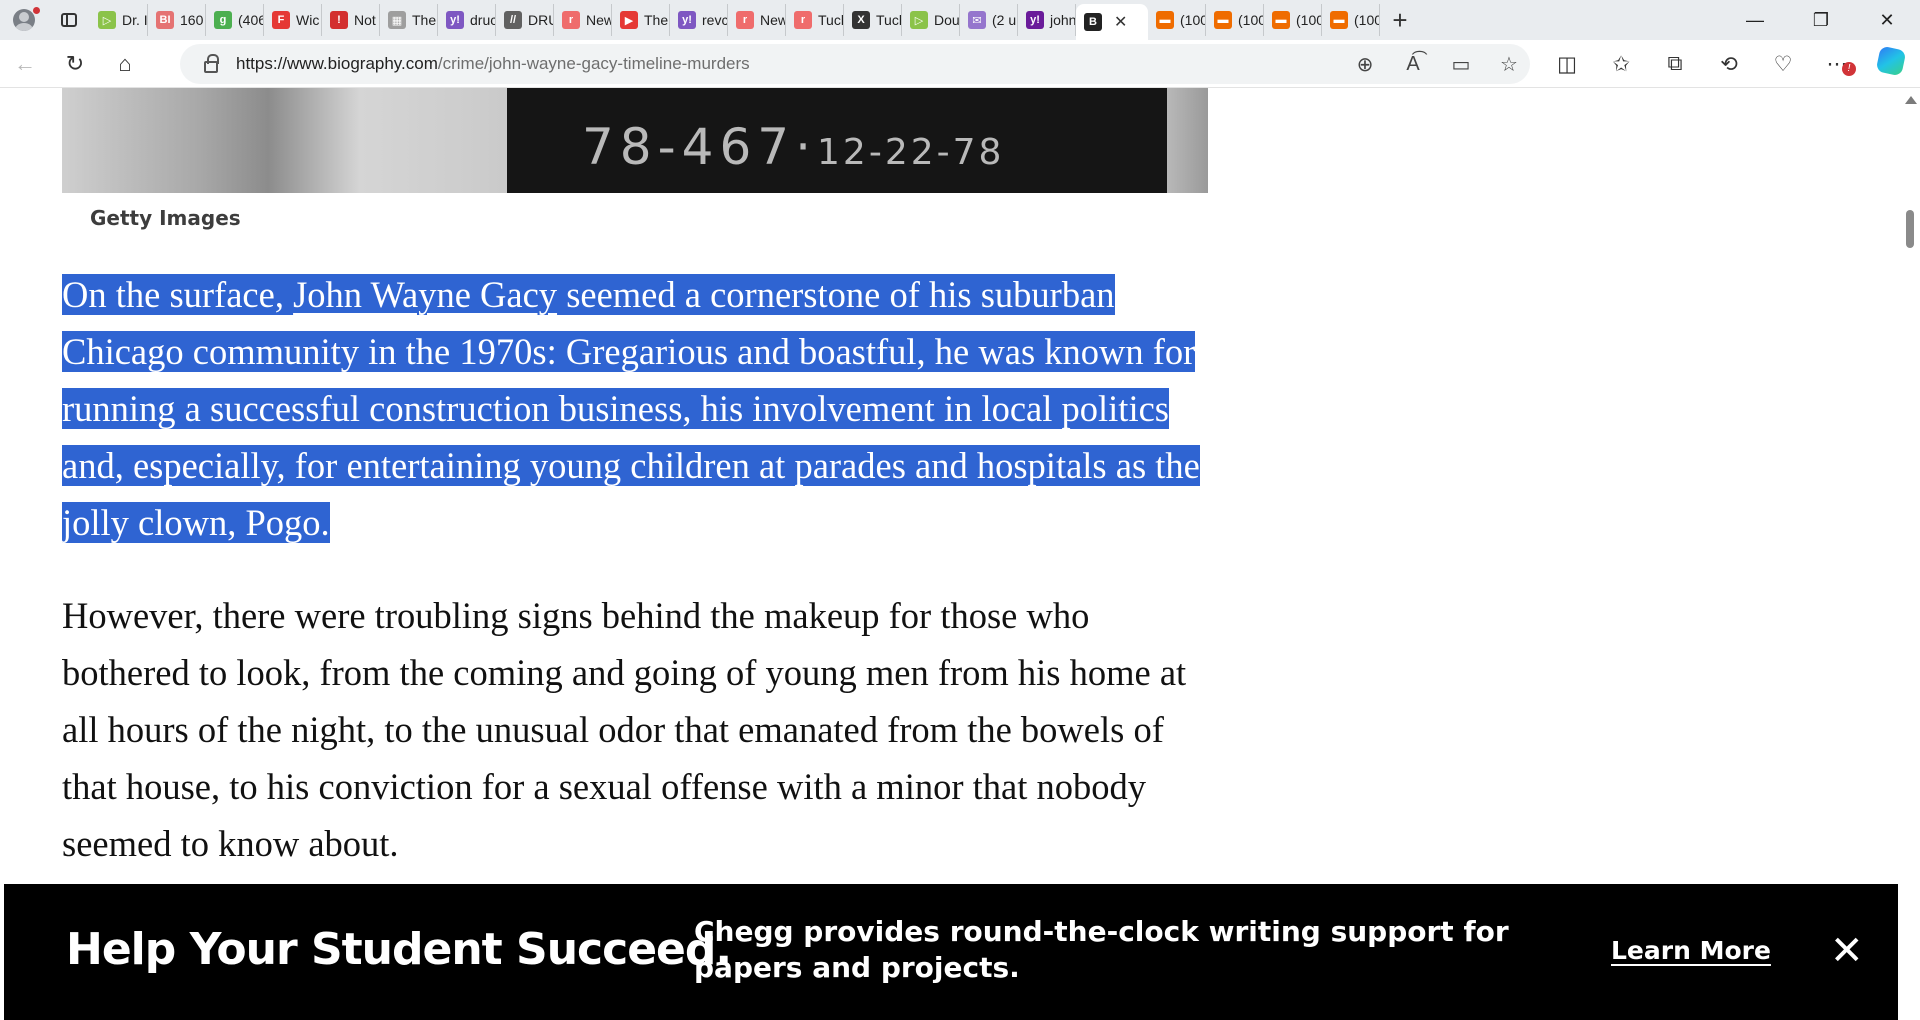 The image size is (1920, 1020). What do you see at coordinates (36, 10) in the screenshot?
I see `notification-dot` at bounding box center [36, 10].